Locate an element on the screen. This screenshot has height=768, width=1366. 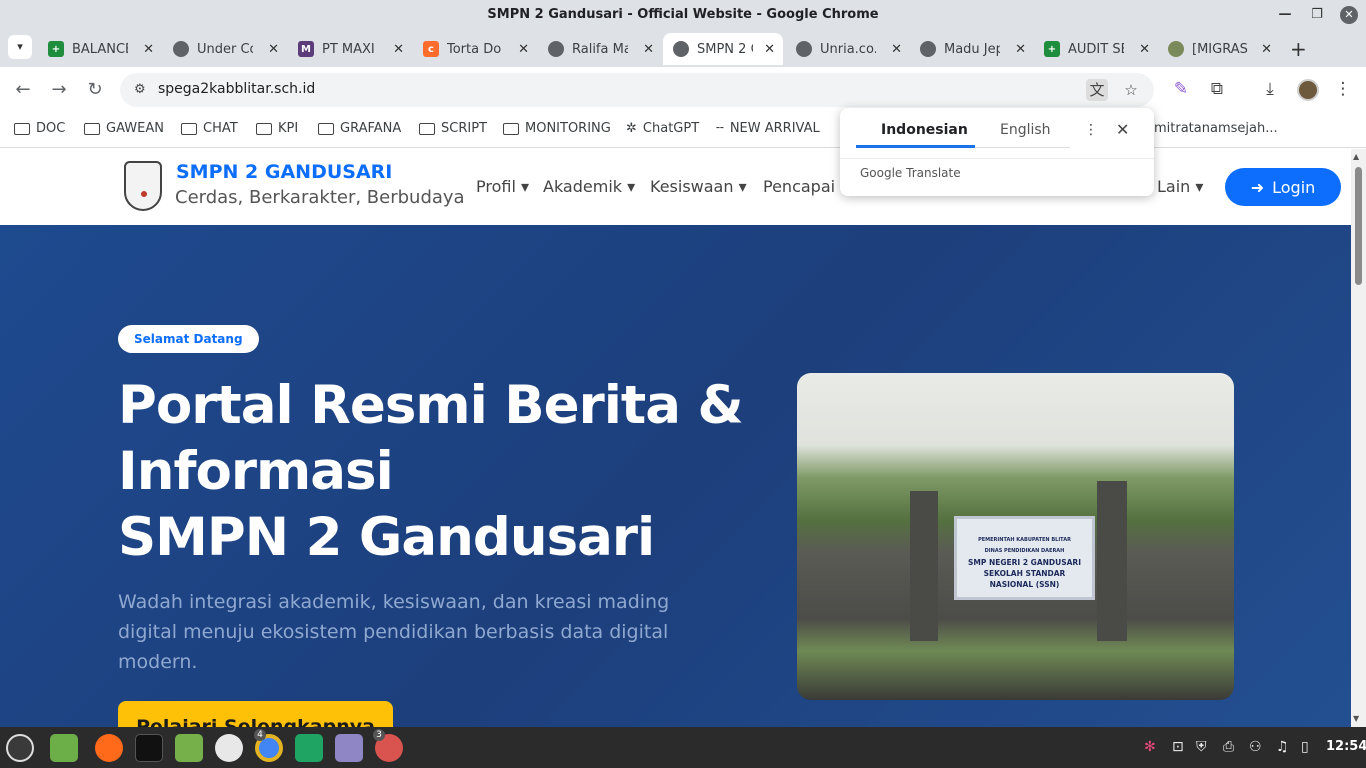
address-bar: ⚙ spega2kabblitar.sch.id 文 ☆ is located at coordinates (637, 90).